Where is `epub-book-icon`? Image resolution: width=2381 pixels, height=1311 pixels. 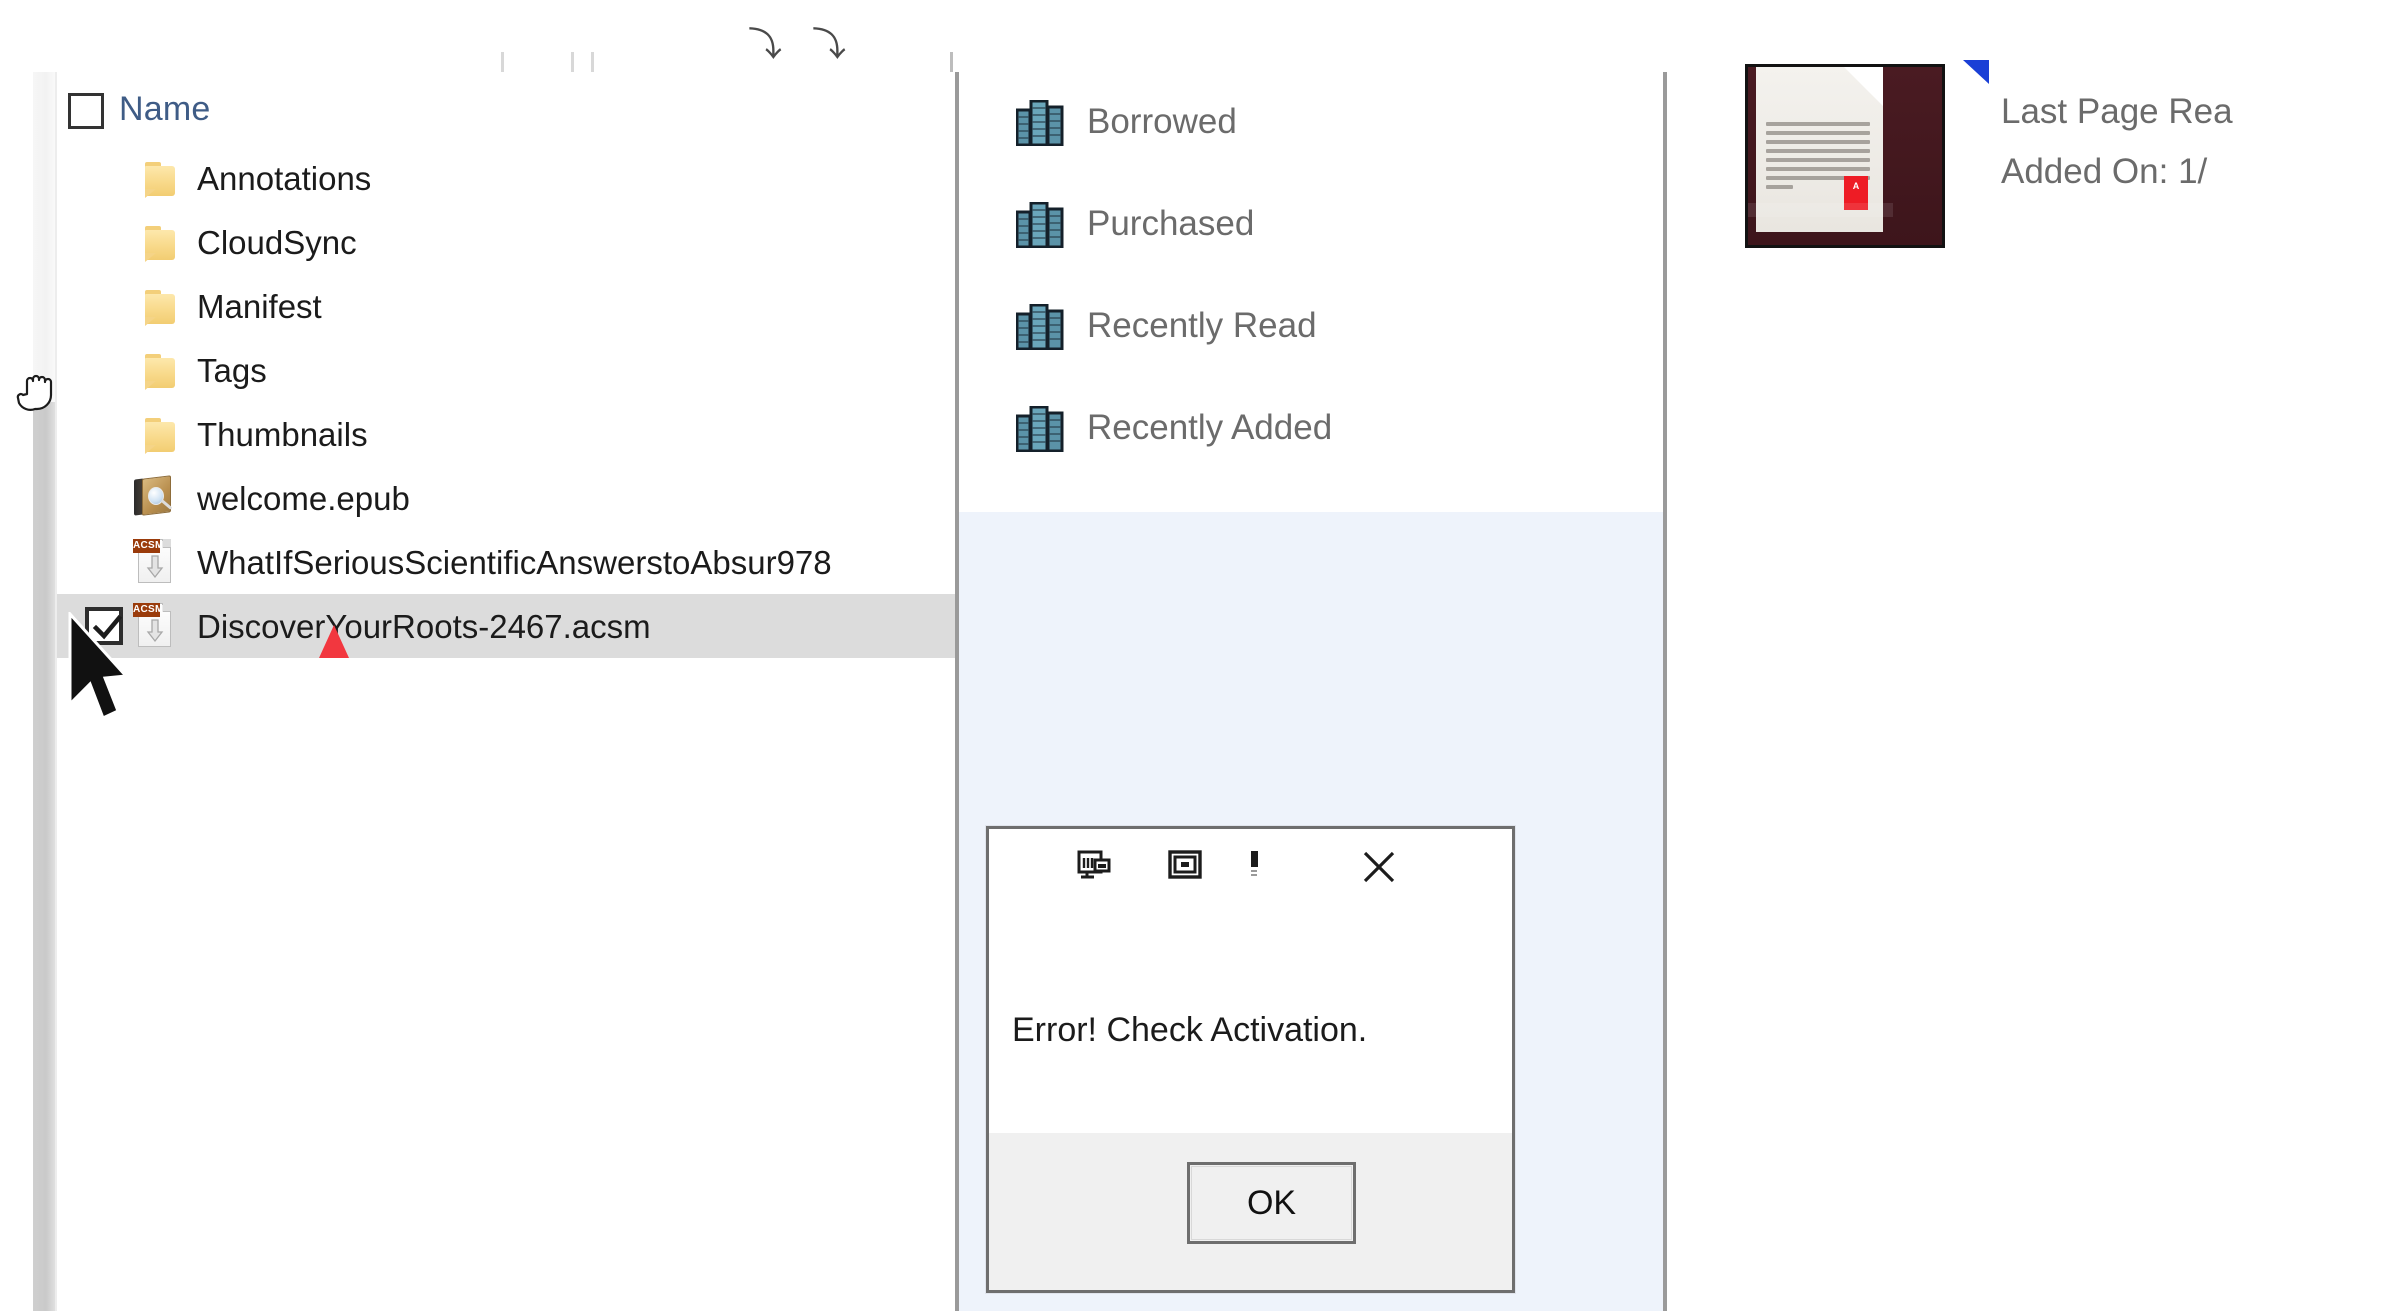 epub-book-icon is located at coordinates (154, 497).